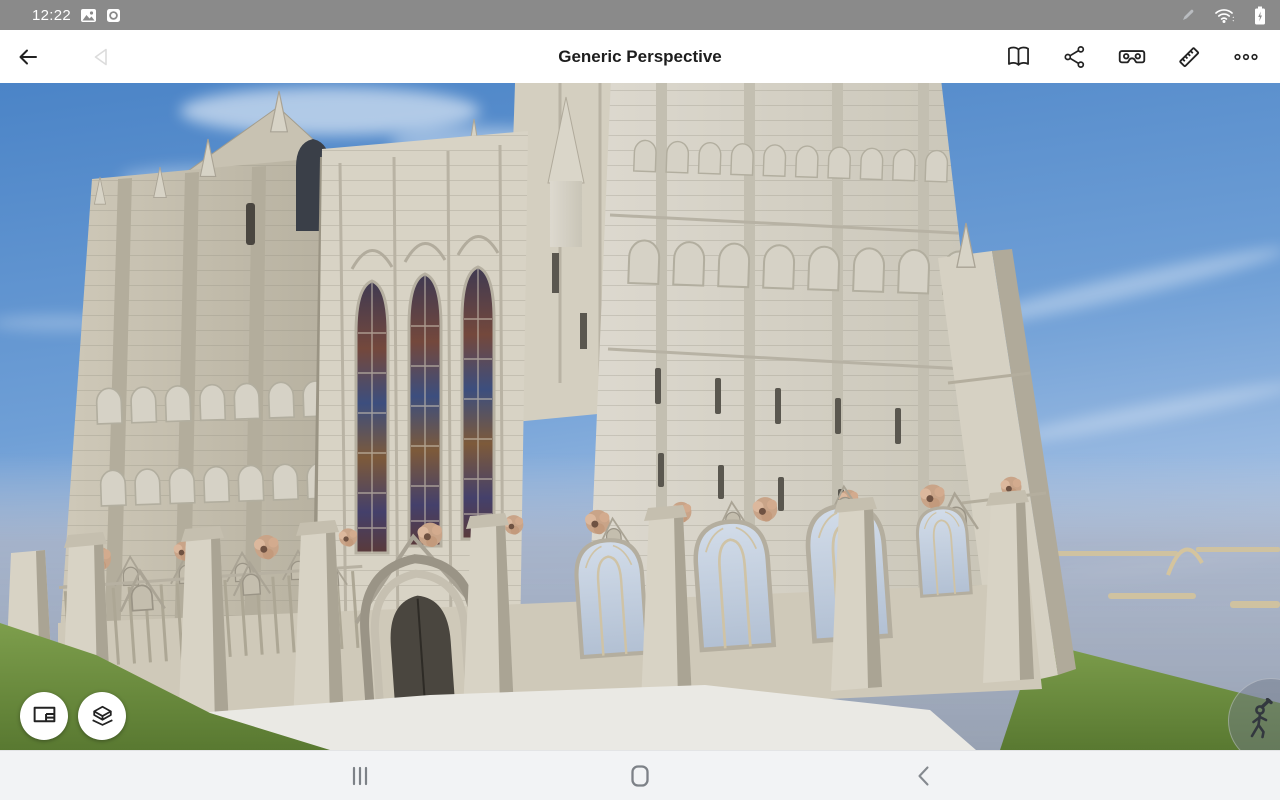 The image size is (1280, 800). I want to click on status-bar: 12:22, so click(640, 15).